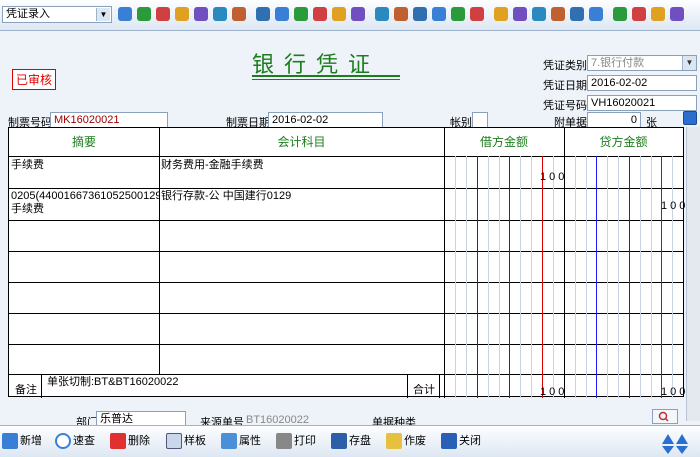 The width and height of the screenshot is (700, 457). I want to click on row2-account: 银行存款-公 中国建行0129, so click(301, 196).